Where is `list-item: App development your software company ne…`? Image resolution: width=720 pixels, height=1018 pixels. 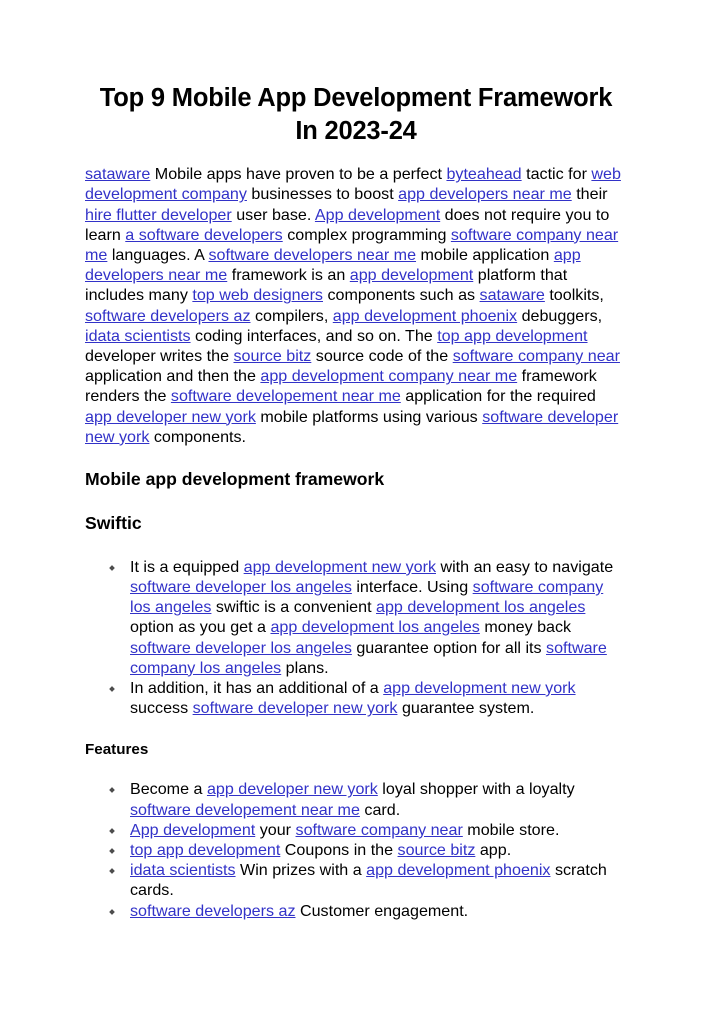
list-item: App development your software company ne… is located at coordinates (356, 830).